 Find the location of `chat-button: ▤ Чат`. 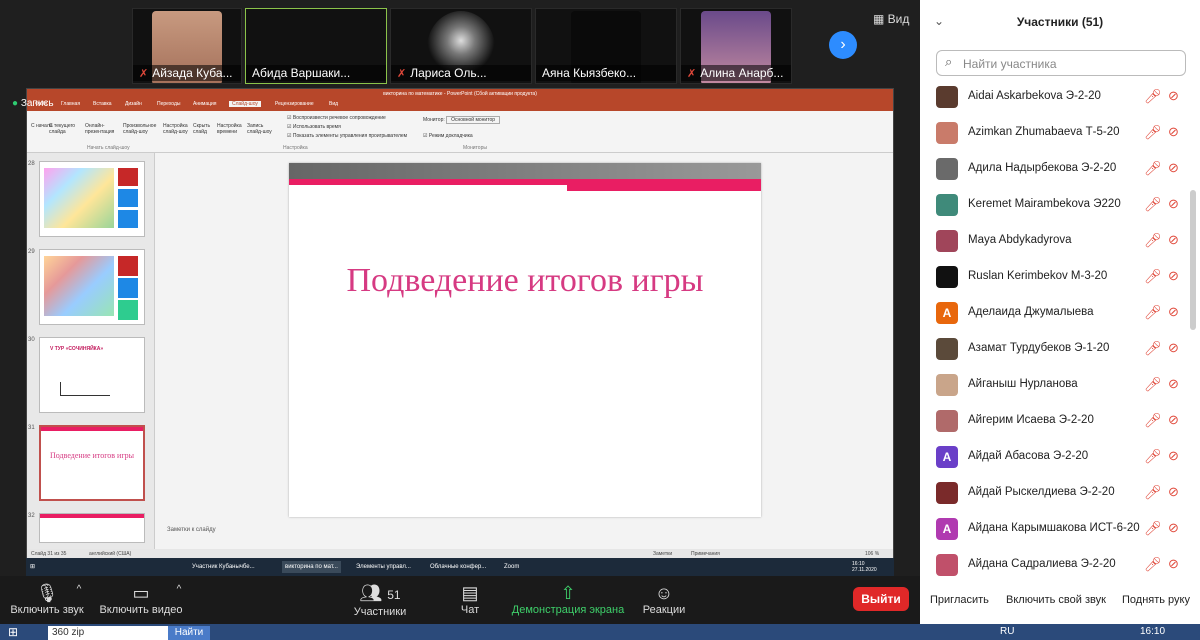

chat-button: ▤ Чат is located at coordinates (470, 599).